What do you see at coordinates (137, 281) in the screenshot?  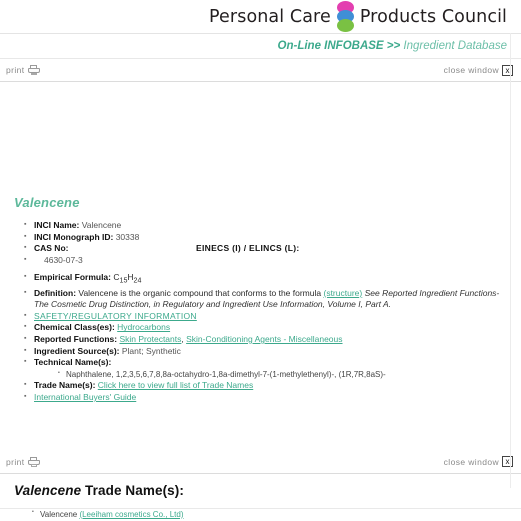 I see `formula-count-hydrogen: 24` at bounding box center [137, 281].